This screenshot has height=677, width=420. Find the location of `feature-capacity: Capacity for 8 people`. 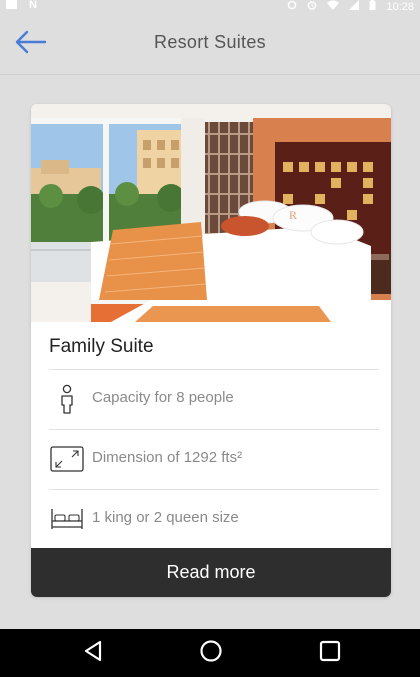

feature-capacity: Capacity for 8 people is located at coordinates (214, 398).